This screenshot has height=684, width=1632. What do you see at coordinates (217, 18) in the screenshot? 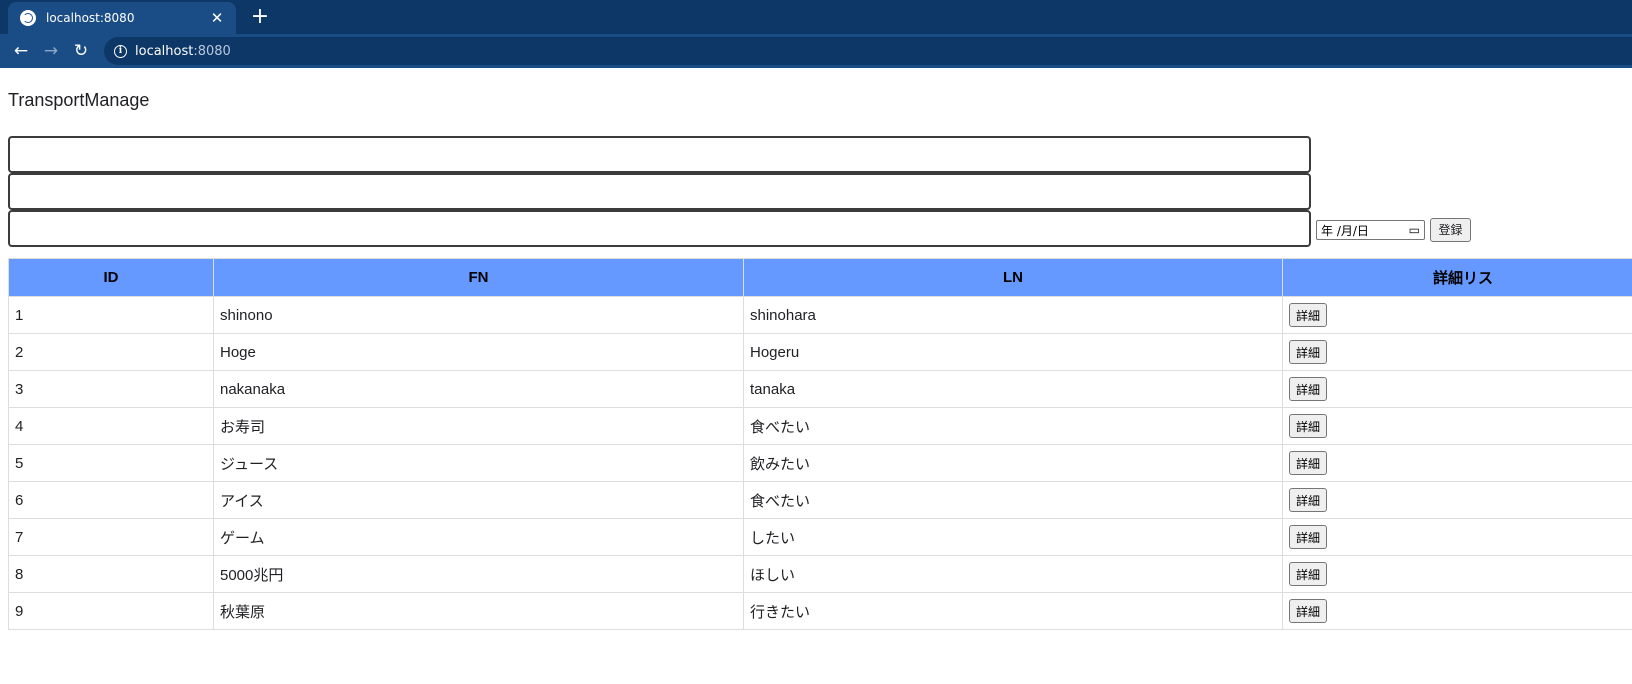
I see `close-tab-icon: ✕` at bounding box center [217, 18].